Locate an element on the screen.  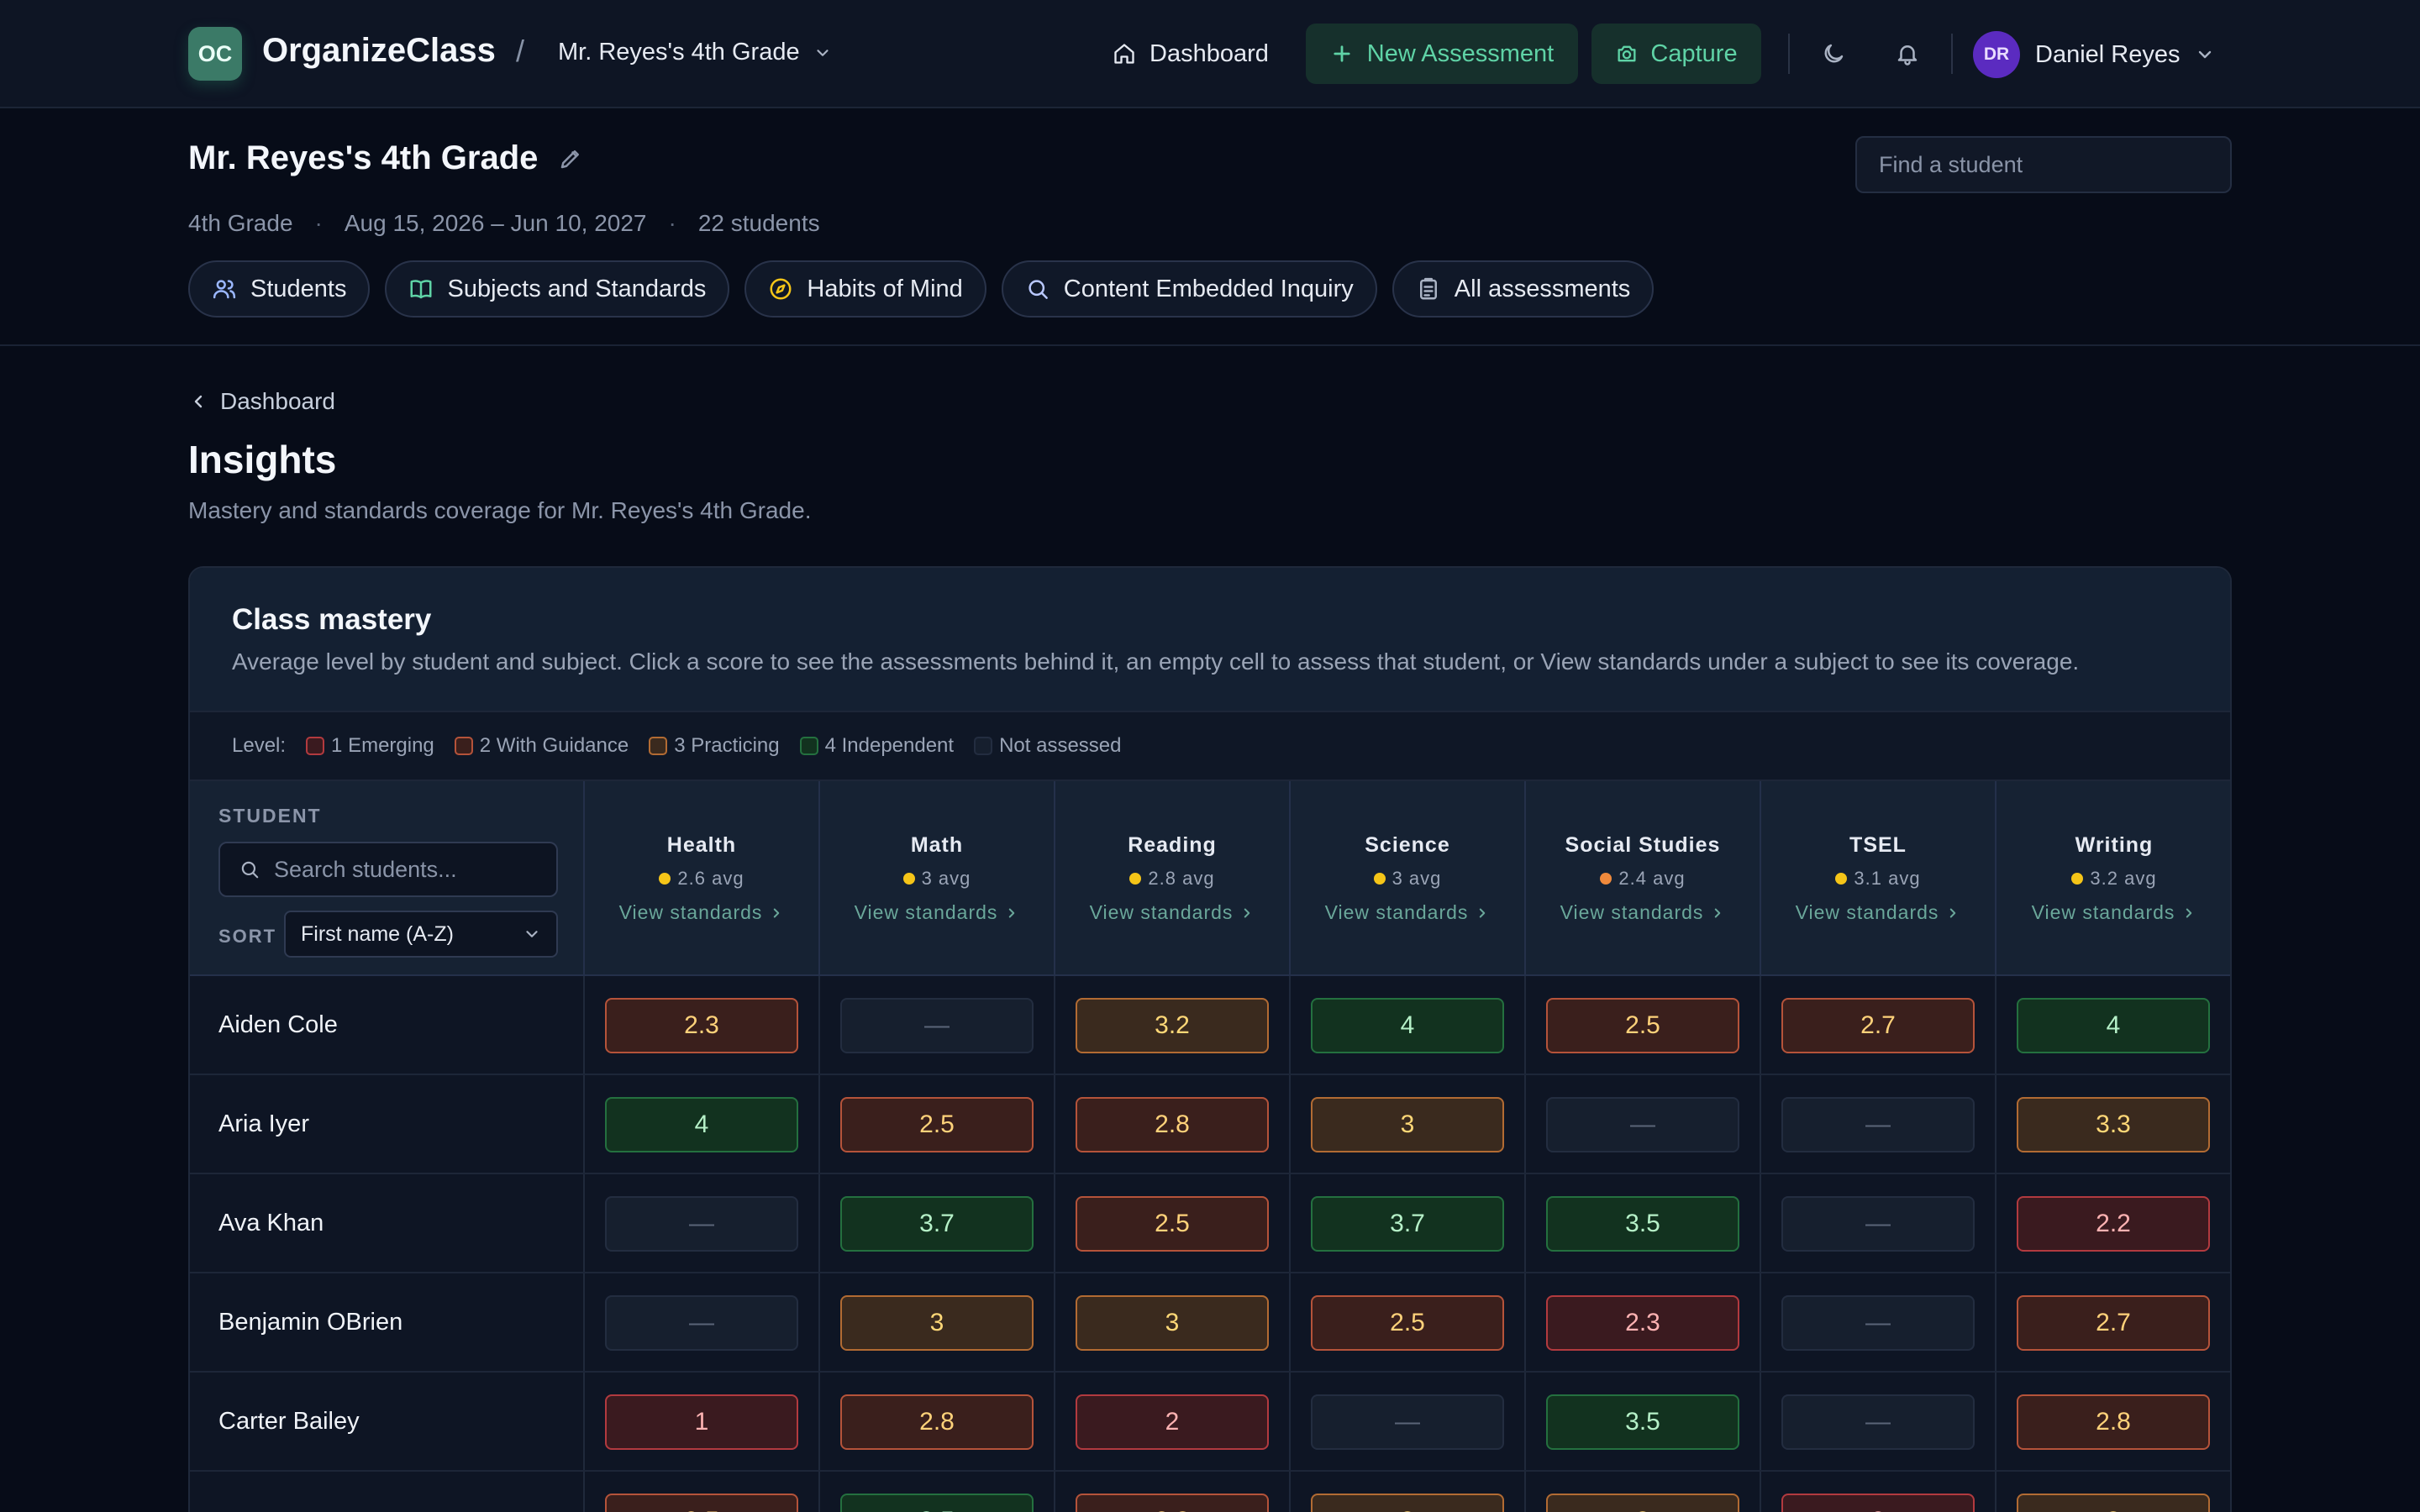
score-cell: 3.3 is located at coordinates (2113, 1124).